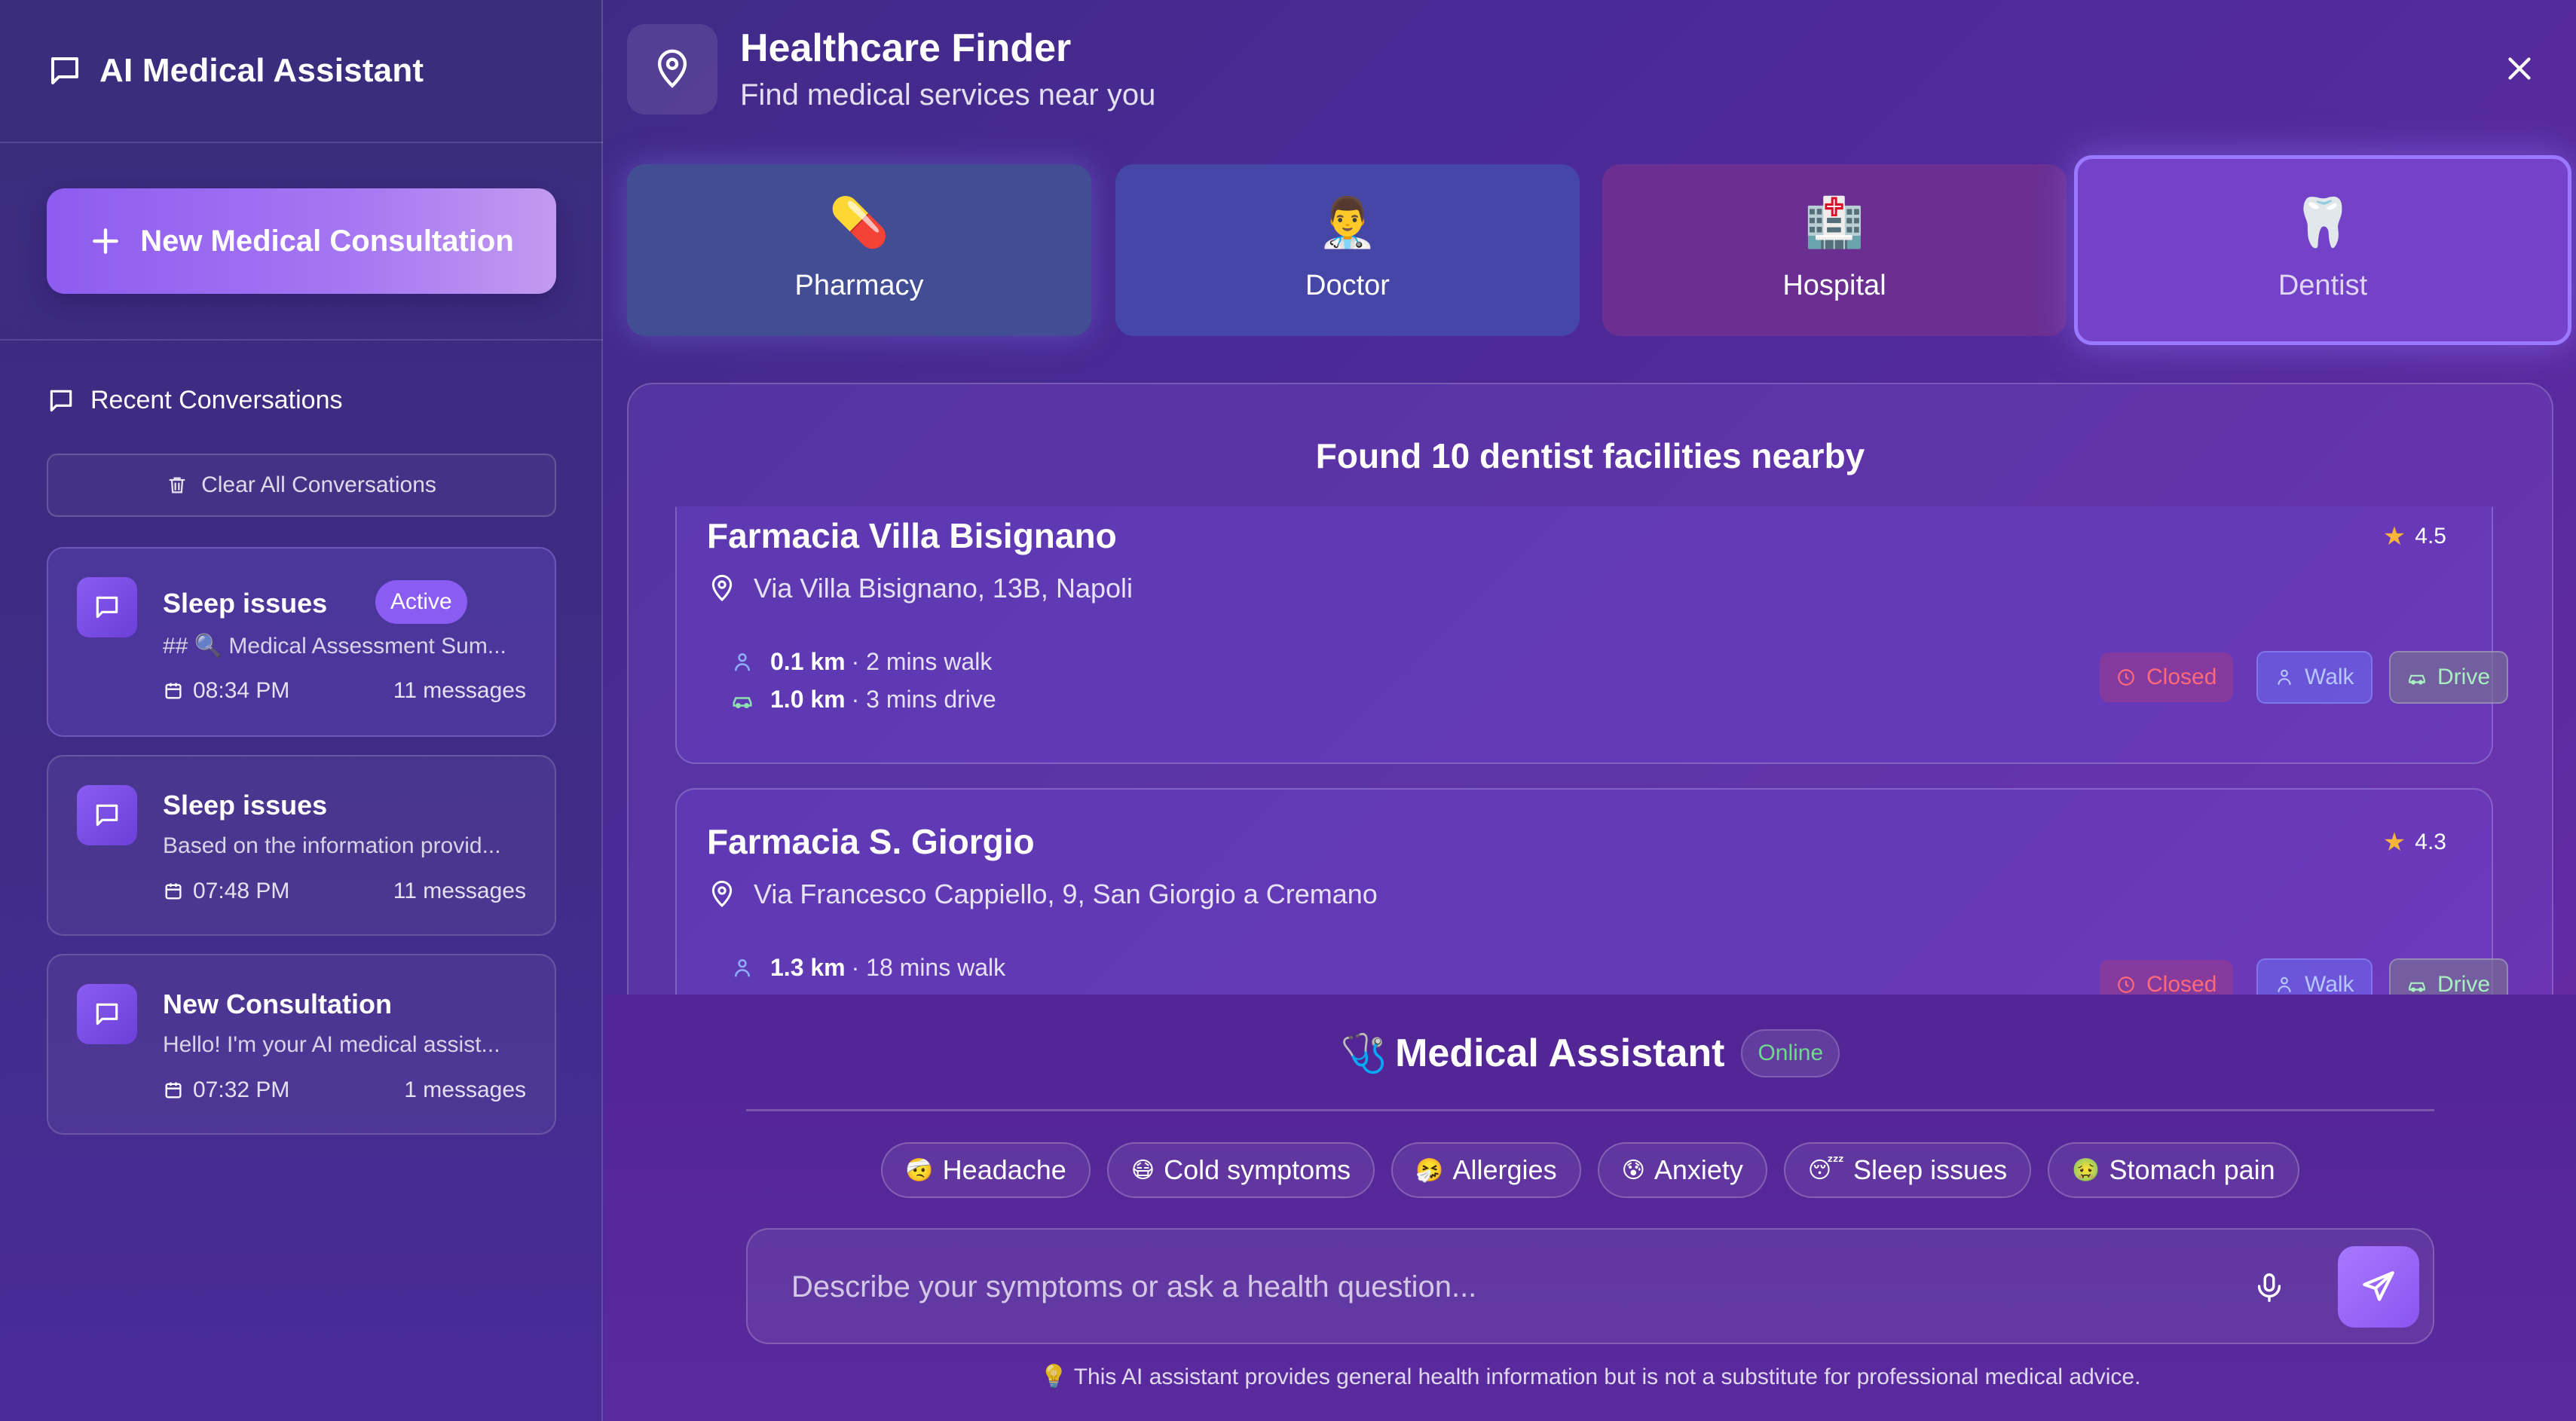  I want to click on walk-directions-button: Walk, so click(2314, 677).